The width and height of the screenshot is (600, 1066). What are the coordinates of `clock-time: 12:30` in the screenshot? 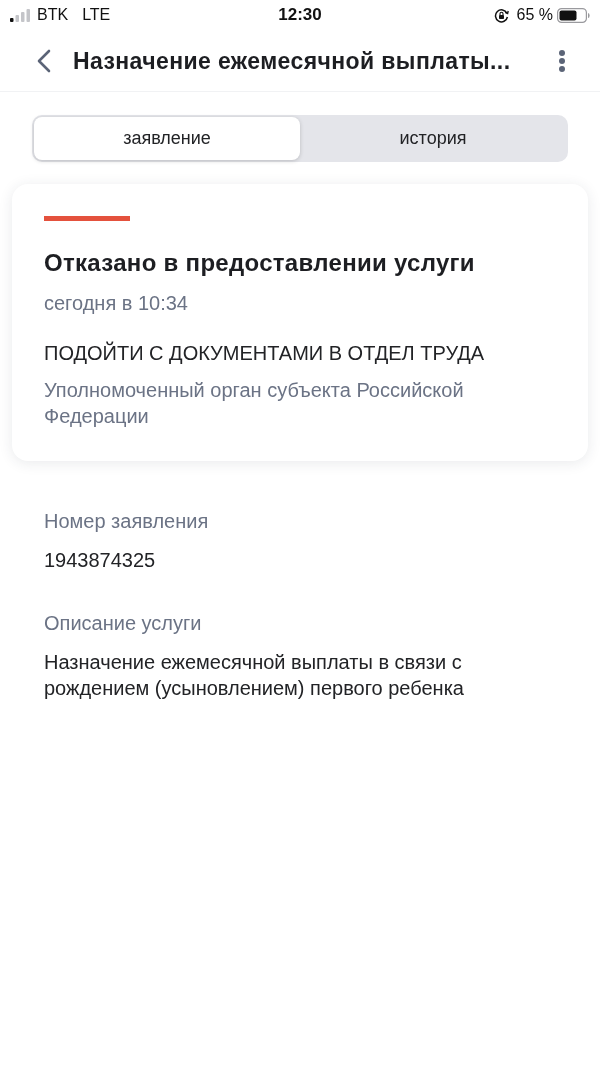 It's located at (300, 15).